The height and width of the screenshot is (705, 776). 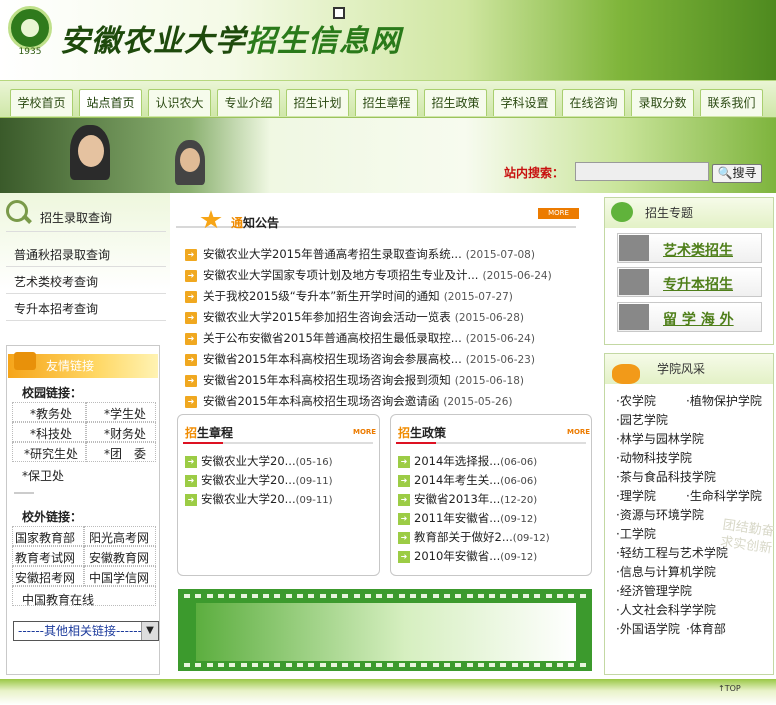 What do you see at coordinates (119, 537) in the screenshot?
I see `link-gaokao: 阳光高考网` at bounding box center [119, 537].